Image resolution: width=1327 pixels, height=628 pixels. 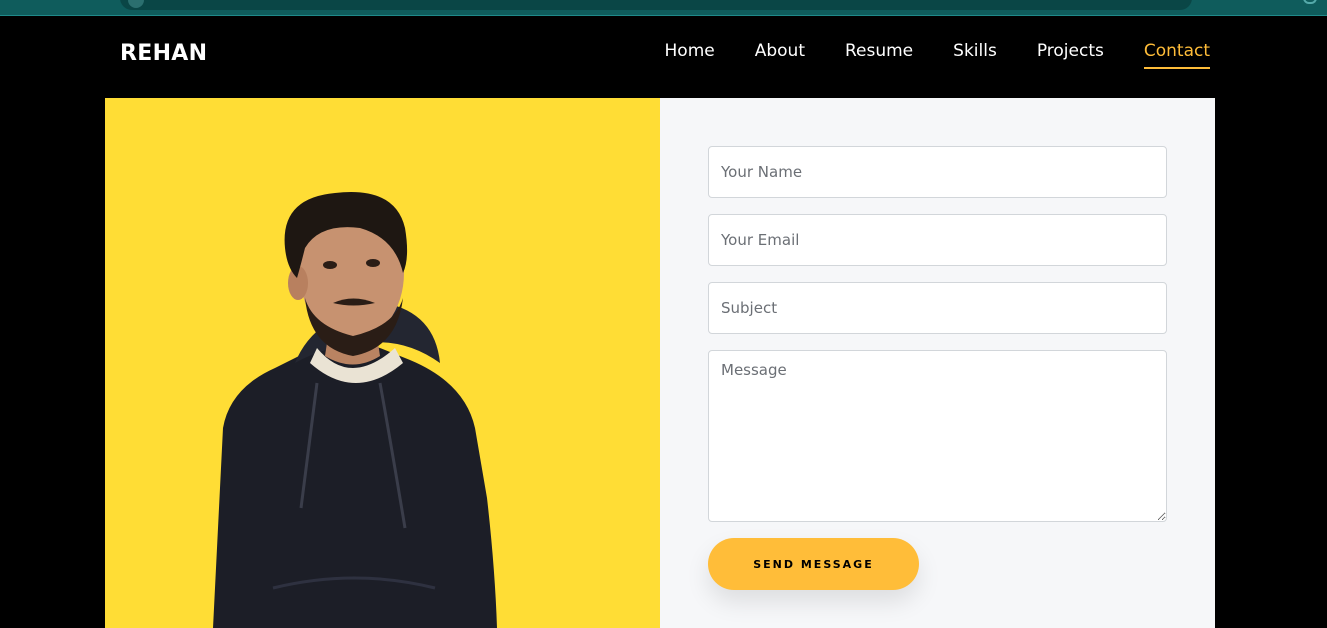 I want to click on nav-projects: Projects, so click(x=1070, y=55).